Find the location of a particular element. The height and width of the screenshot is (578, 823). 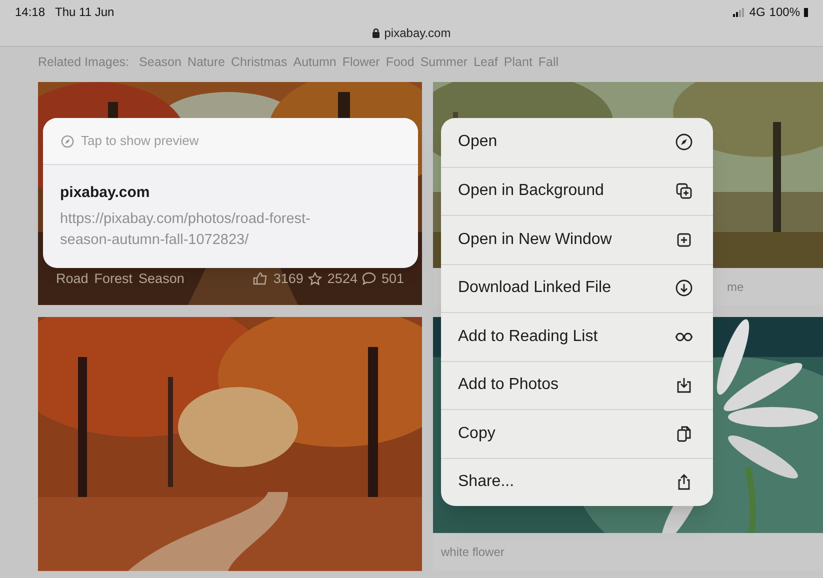

battery-icon is located at coordinates (806, 12).